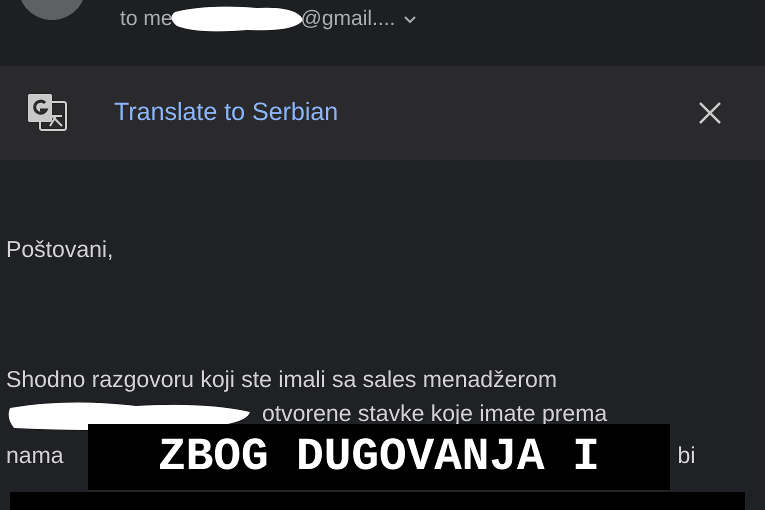  I want to click on body-text: bi, so click(687, 455).